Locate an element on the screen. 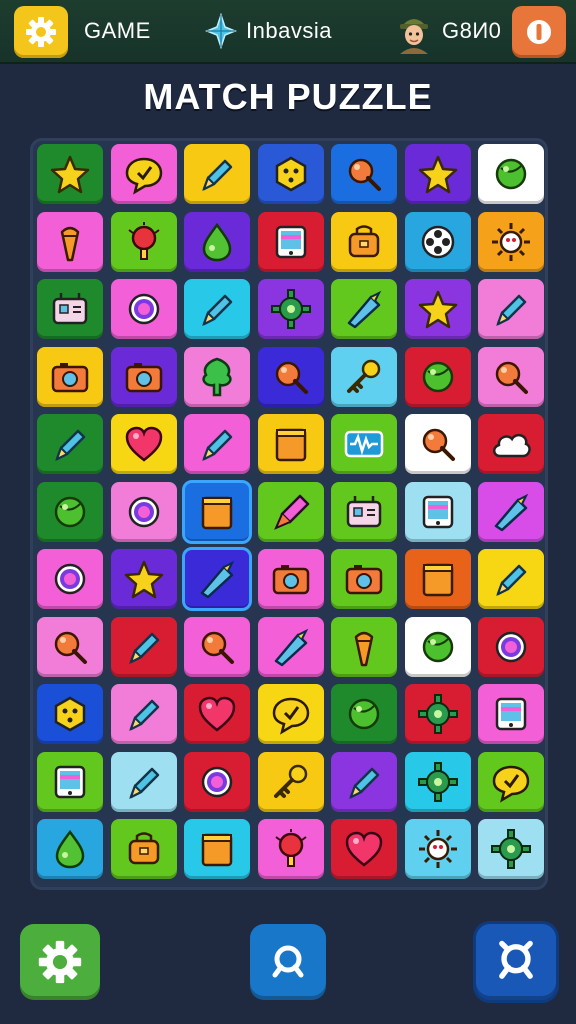 The width and height of the screenshot is (576, 1024). hex-icon is located at coordinates (70, 714).